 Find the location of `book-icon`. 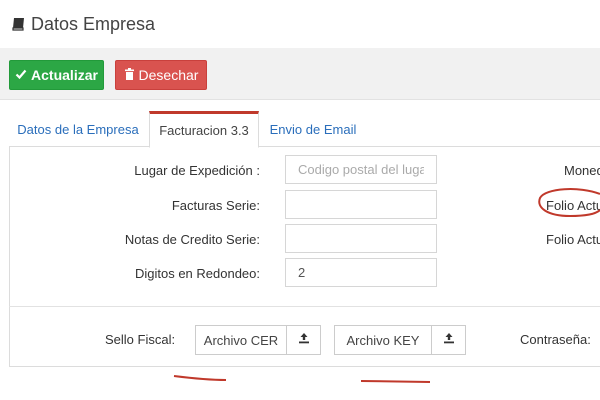

book-icon is located at coordinates (18, 24).